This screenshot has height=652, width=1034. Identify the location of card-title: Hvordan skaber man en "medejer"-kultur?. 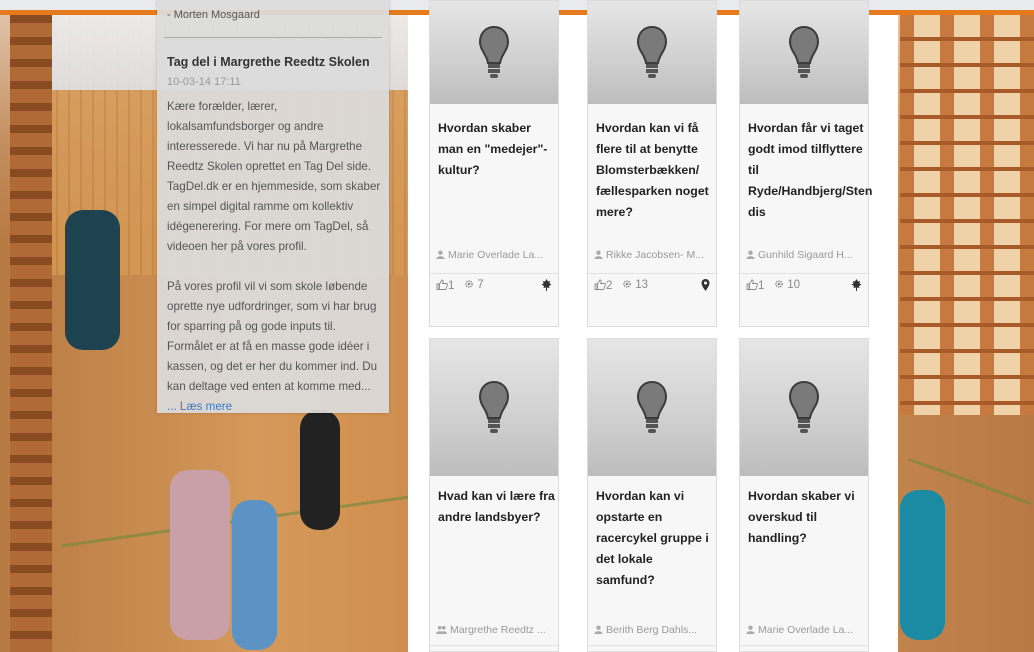
(497, 149).